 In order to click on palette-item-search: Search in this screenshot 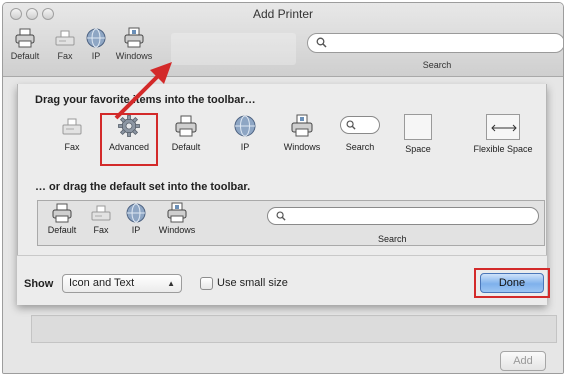, I will do `click(360, 133)`.